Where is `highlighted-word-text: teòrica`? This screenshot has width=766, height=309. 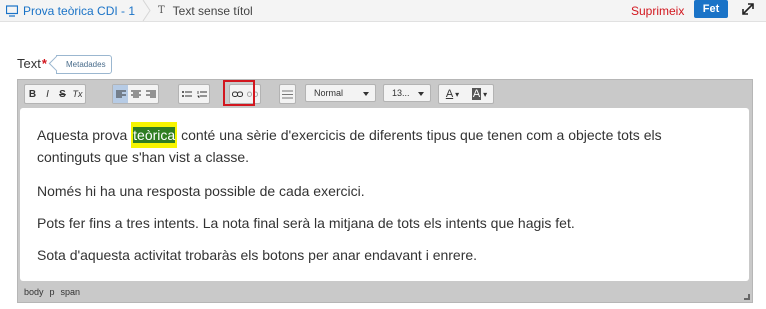
highlighted-word-text: teòrica is located at coordinates (154, 135).